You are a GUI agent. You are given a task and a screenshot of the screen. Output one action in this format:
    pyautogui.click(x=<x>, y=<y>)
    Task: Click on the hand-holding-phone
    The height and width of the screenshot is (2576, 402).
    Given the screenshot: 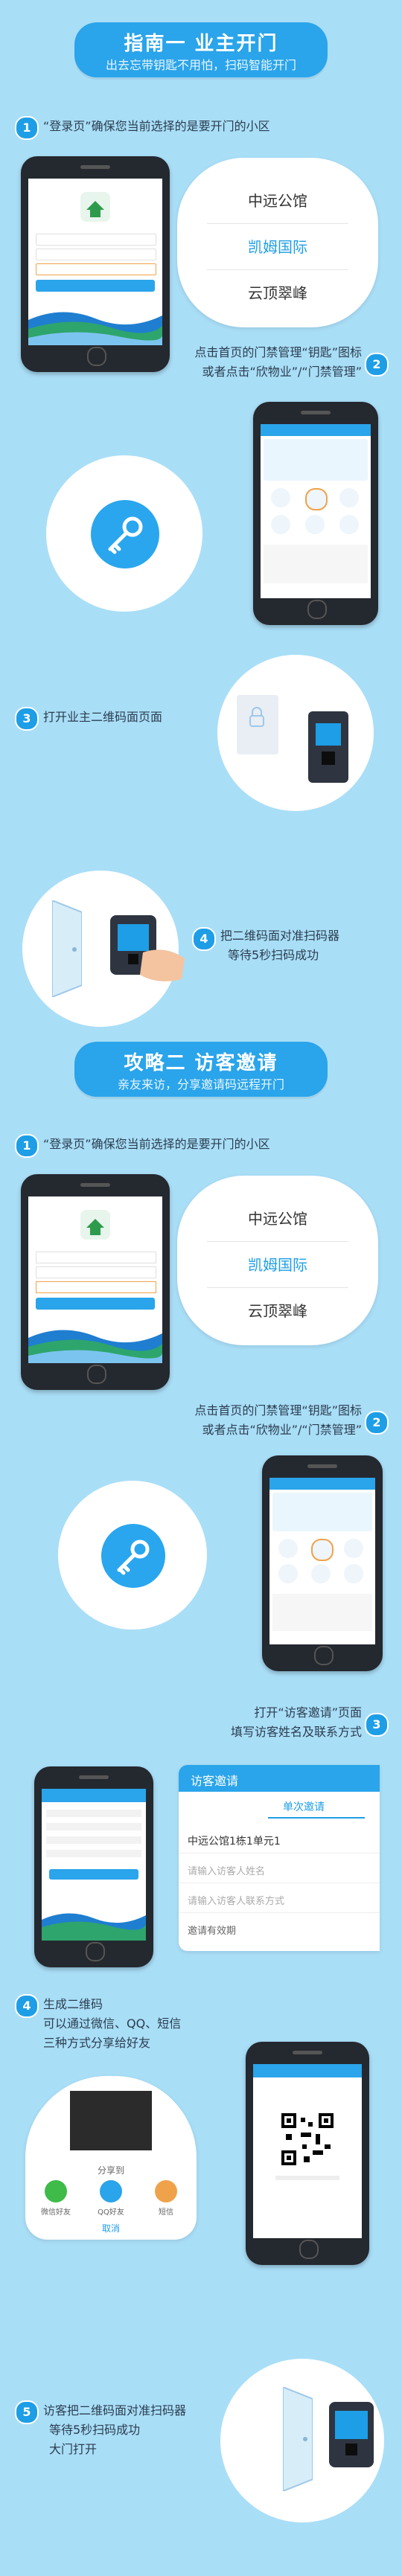 What is the action you would take?
    pyautogui.click(x=161, y=965)
    